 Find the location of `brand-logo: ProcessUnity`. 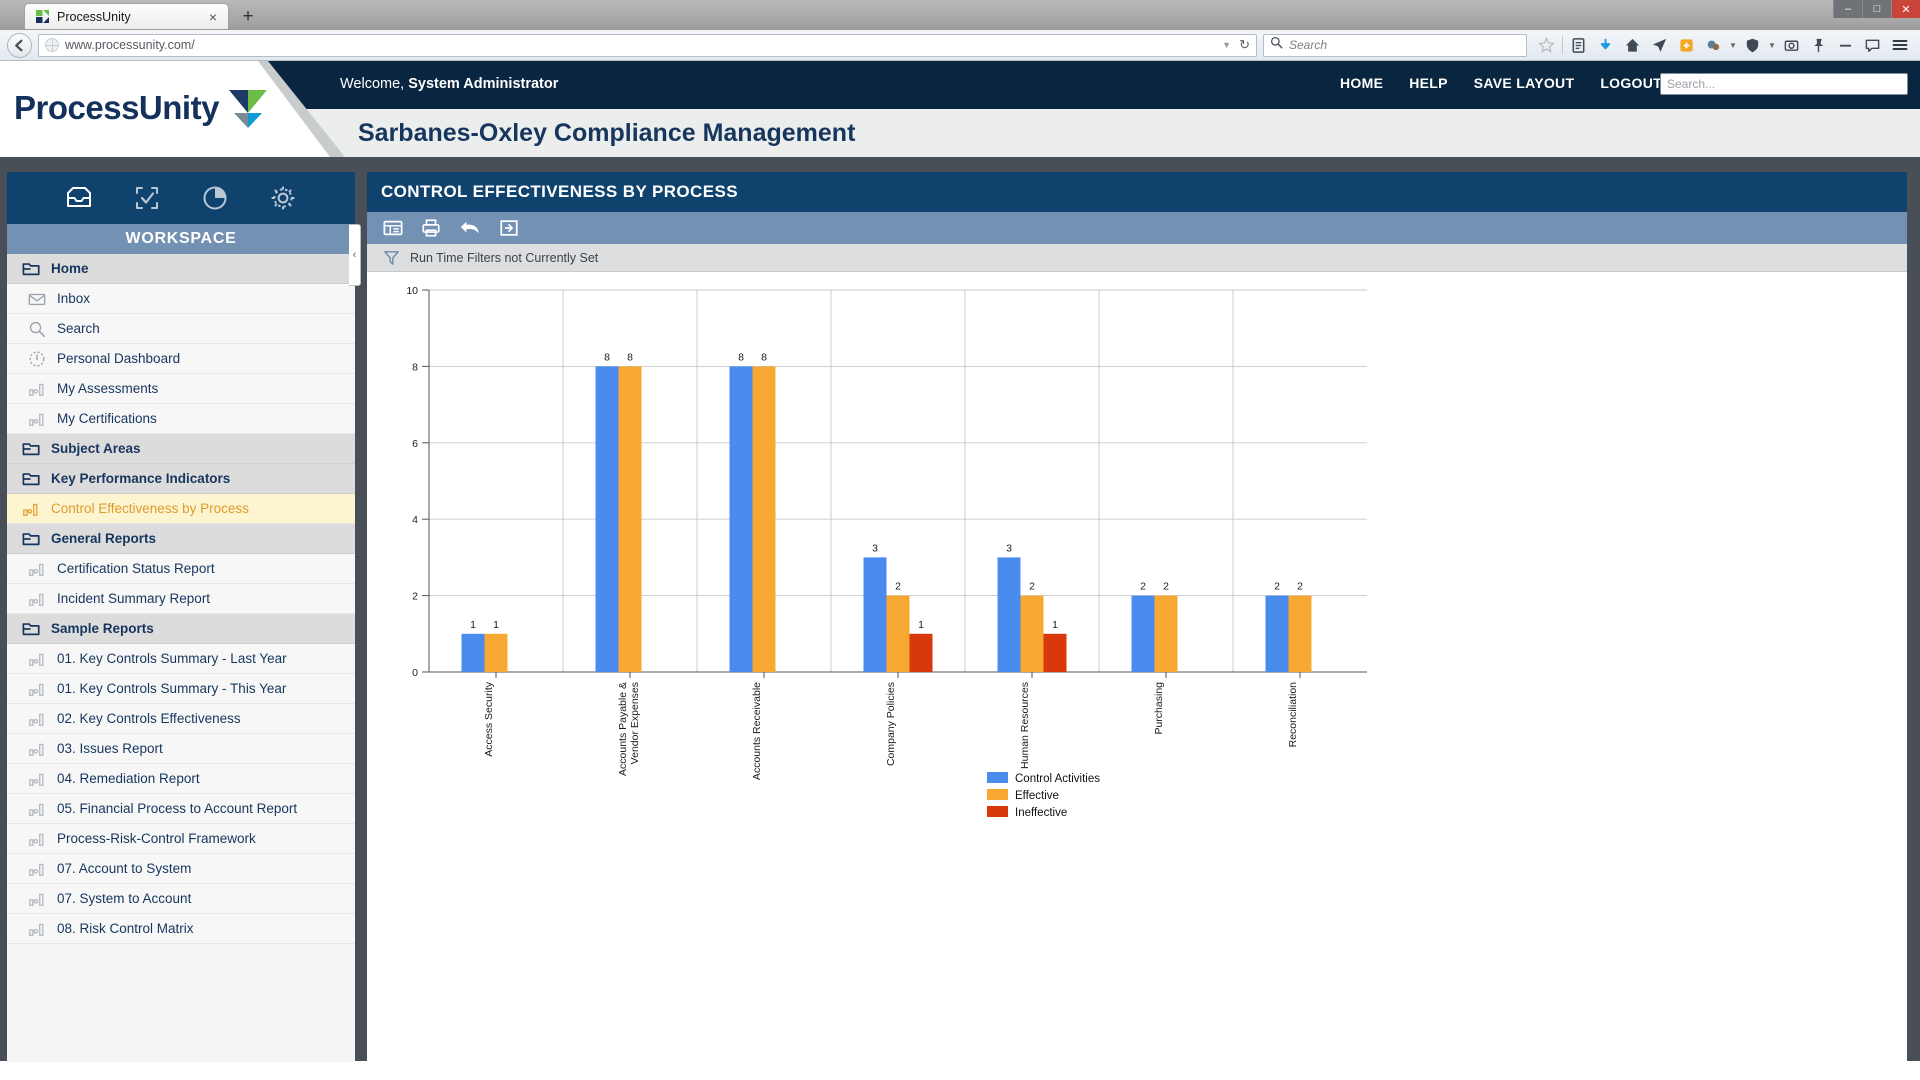

brand-logo: ProcessUnity is located at coordinates (142, 107).